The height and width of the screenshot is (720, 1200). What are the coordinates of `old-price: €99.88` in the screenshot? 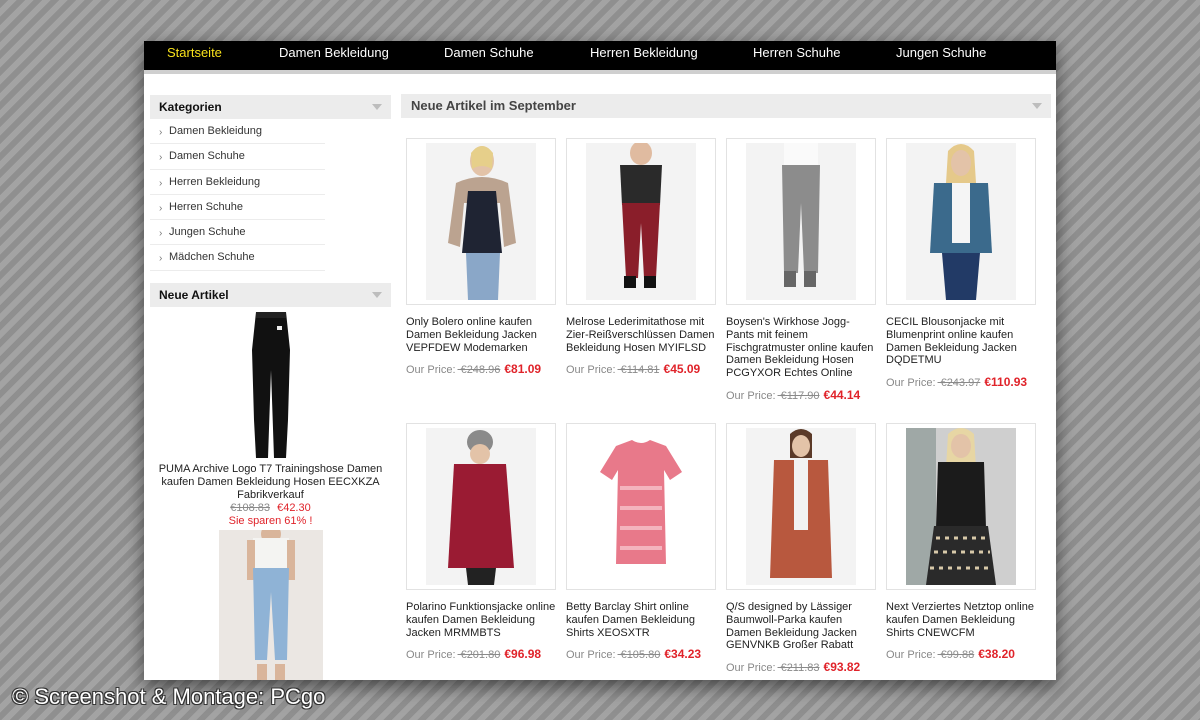 It's located at (956, 655).